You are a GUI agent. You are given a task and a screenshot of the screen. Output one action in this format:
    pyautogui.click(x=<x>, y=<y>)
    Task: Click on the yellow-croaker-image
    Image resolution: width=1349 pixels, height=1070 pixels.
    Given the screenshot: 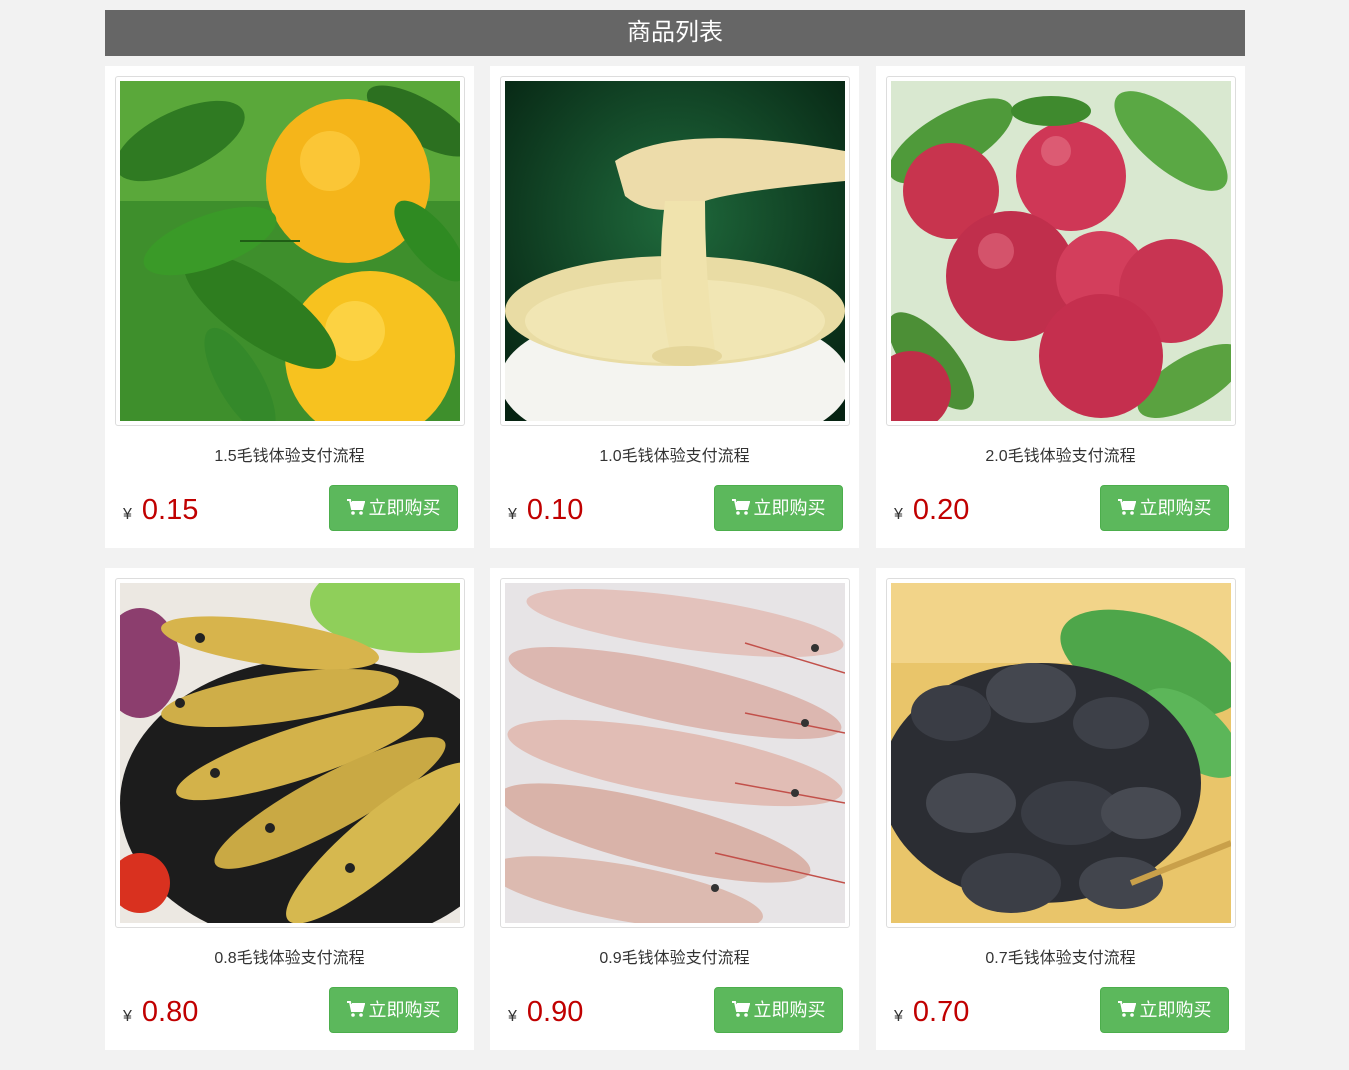 What is the action you would take?
    pyautogui.click(x=290, y=753)
    